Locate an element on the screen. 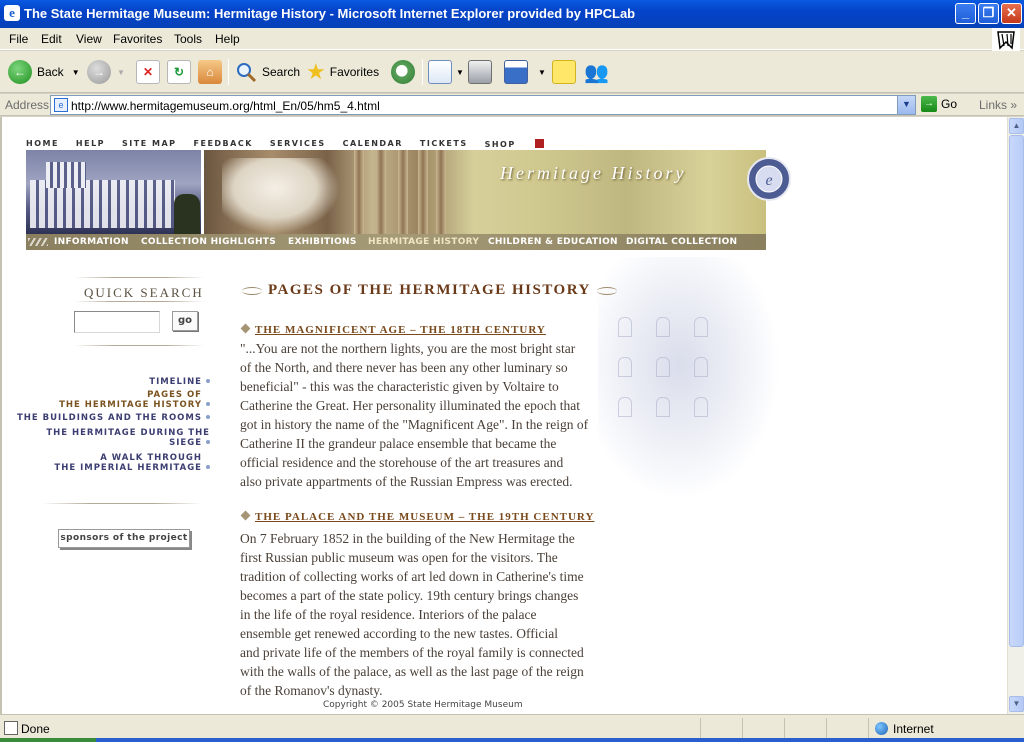 Image resolution: width=1024 pixels, height=742 pixels. mail-button: ▼ is located at coordinates (446, 72).